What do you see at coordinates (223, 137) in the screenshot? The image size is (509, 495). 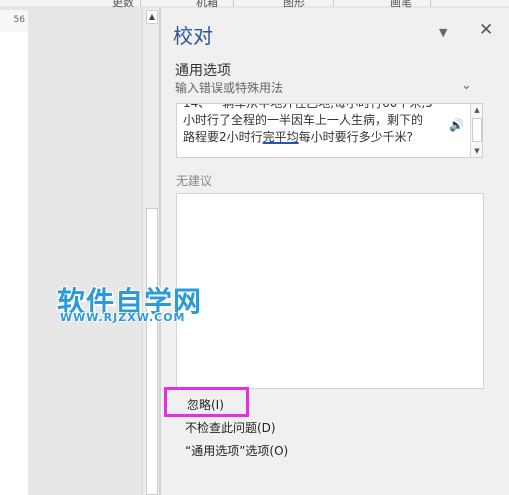 I see `context-text-segment: 路程要2小时行` at bounding box center [223, 137].